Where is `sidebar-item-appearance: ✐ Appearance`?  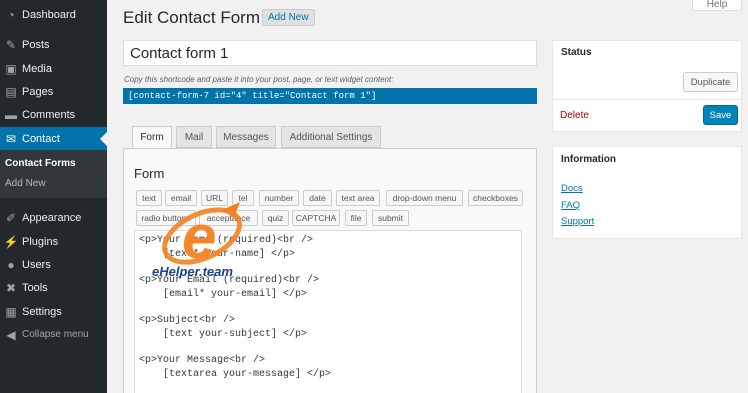
sidebar-item-appearance: ✐ Appearance is located at coordinates (53, 217).